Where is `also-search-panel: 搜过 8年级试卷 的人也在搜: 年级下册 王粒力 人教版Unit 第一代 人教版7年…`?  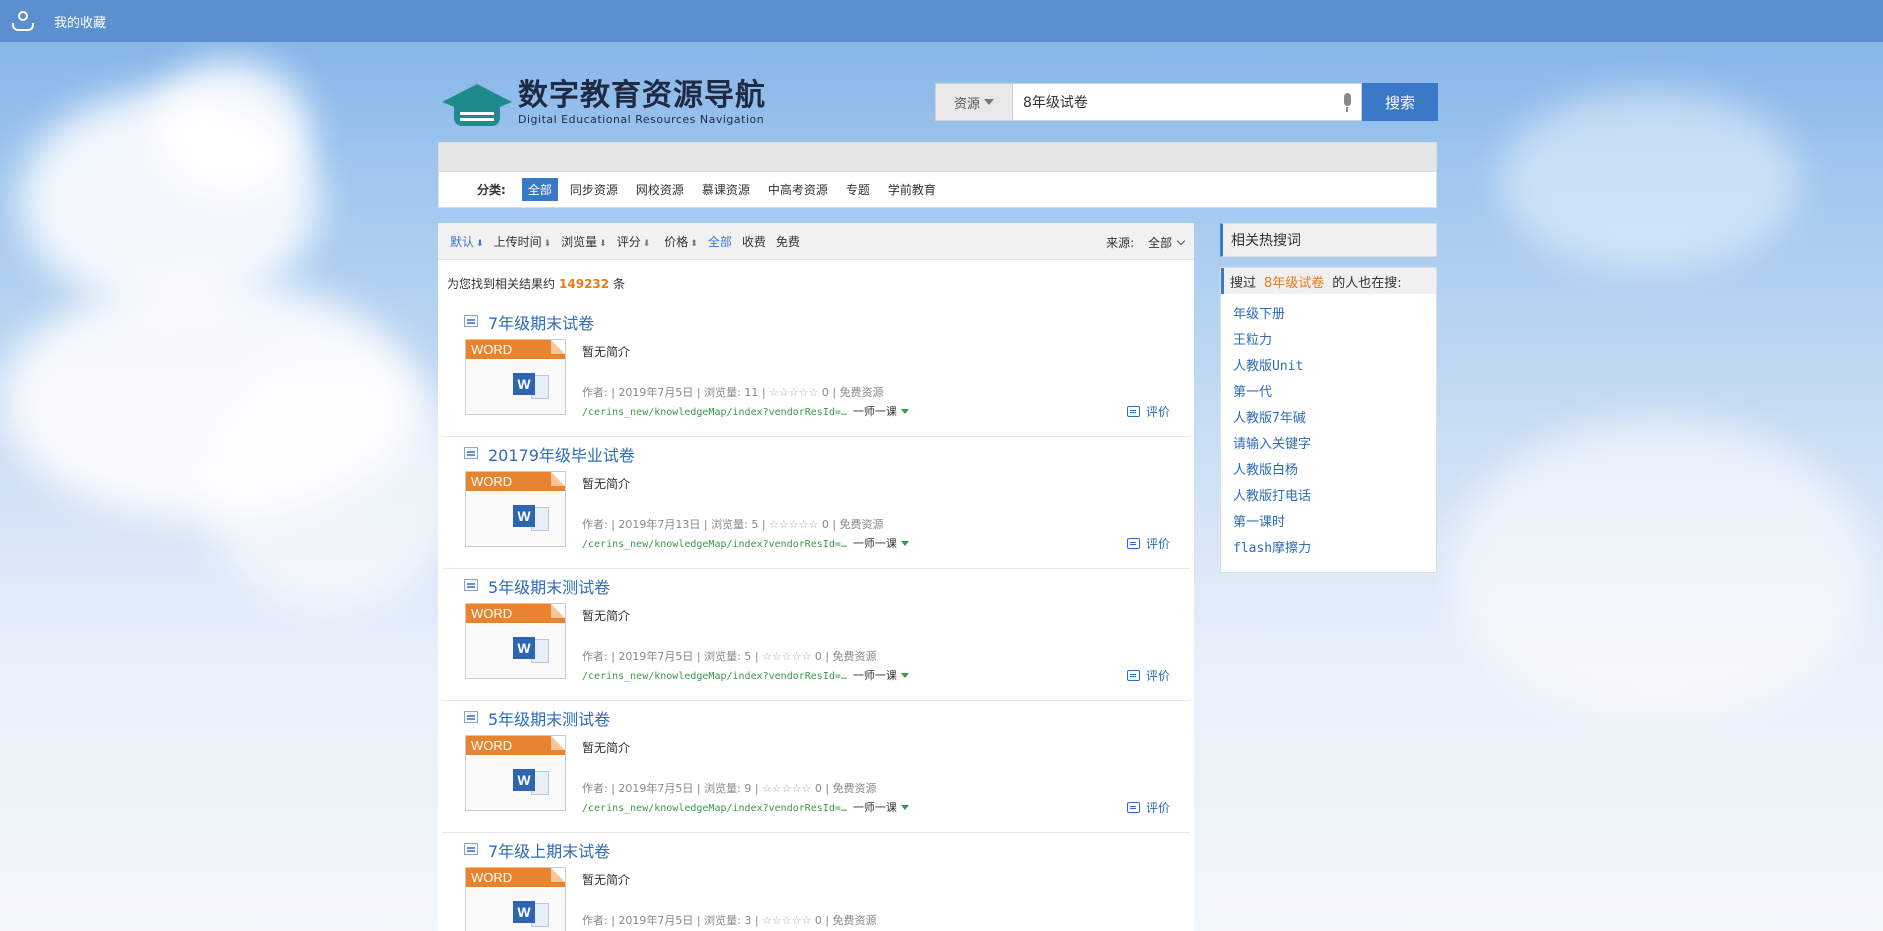
also-search-panel: 搜过 8年级试卷 的人也在搜: 年级下册 王粒力 人教版Unit 第一代 人教版7年… is located at coordinates (1328, 420).